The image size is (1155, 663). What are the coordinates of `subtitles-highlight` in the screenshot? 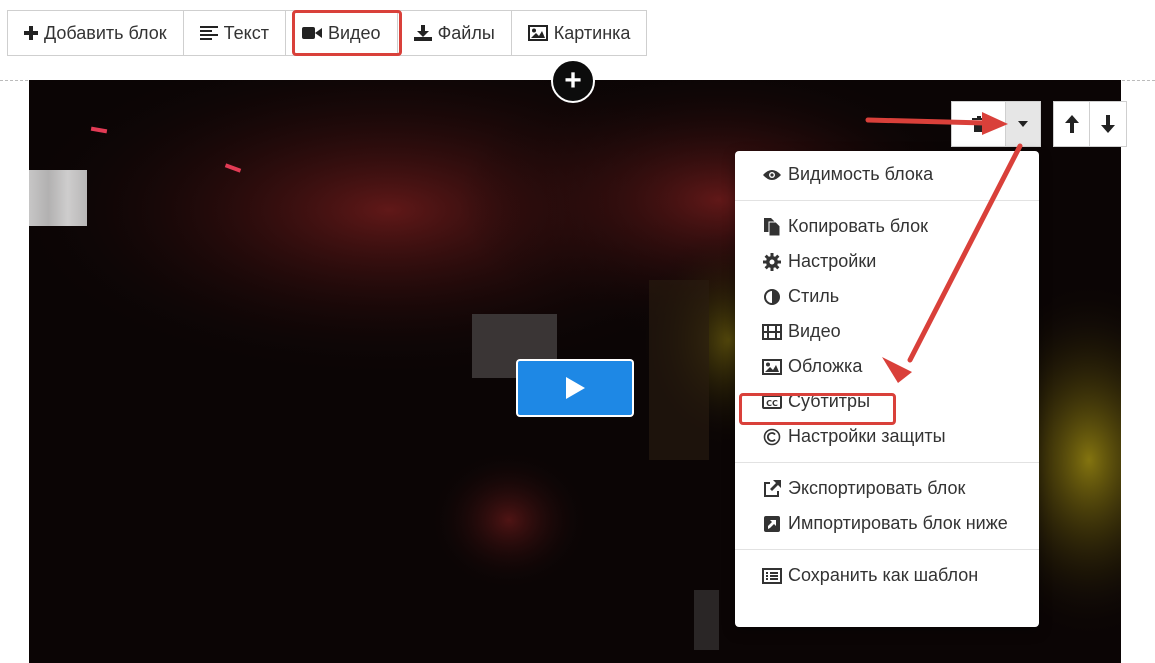 It's located at (817, 409).